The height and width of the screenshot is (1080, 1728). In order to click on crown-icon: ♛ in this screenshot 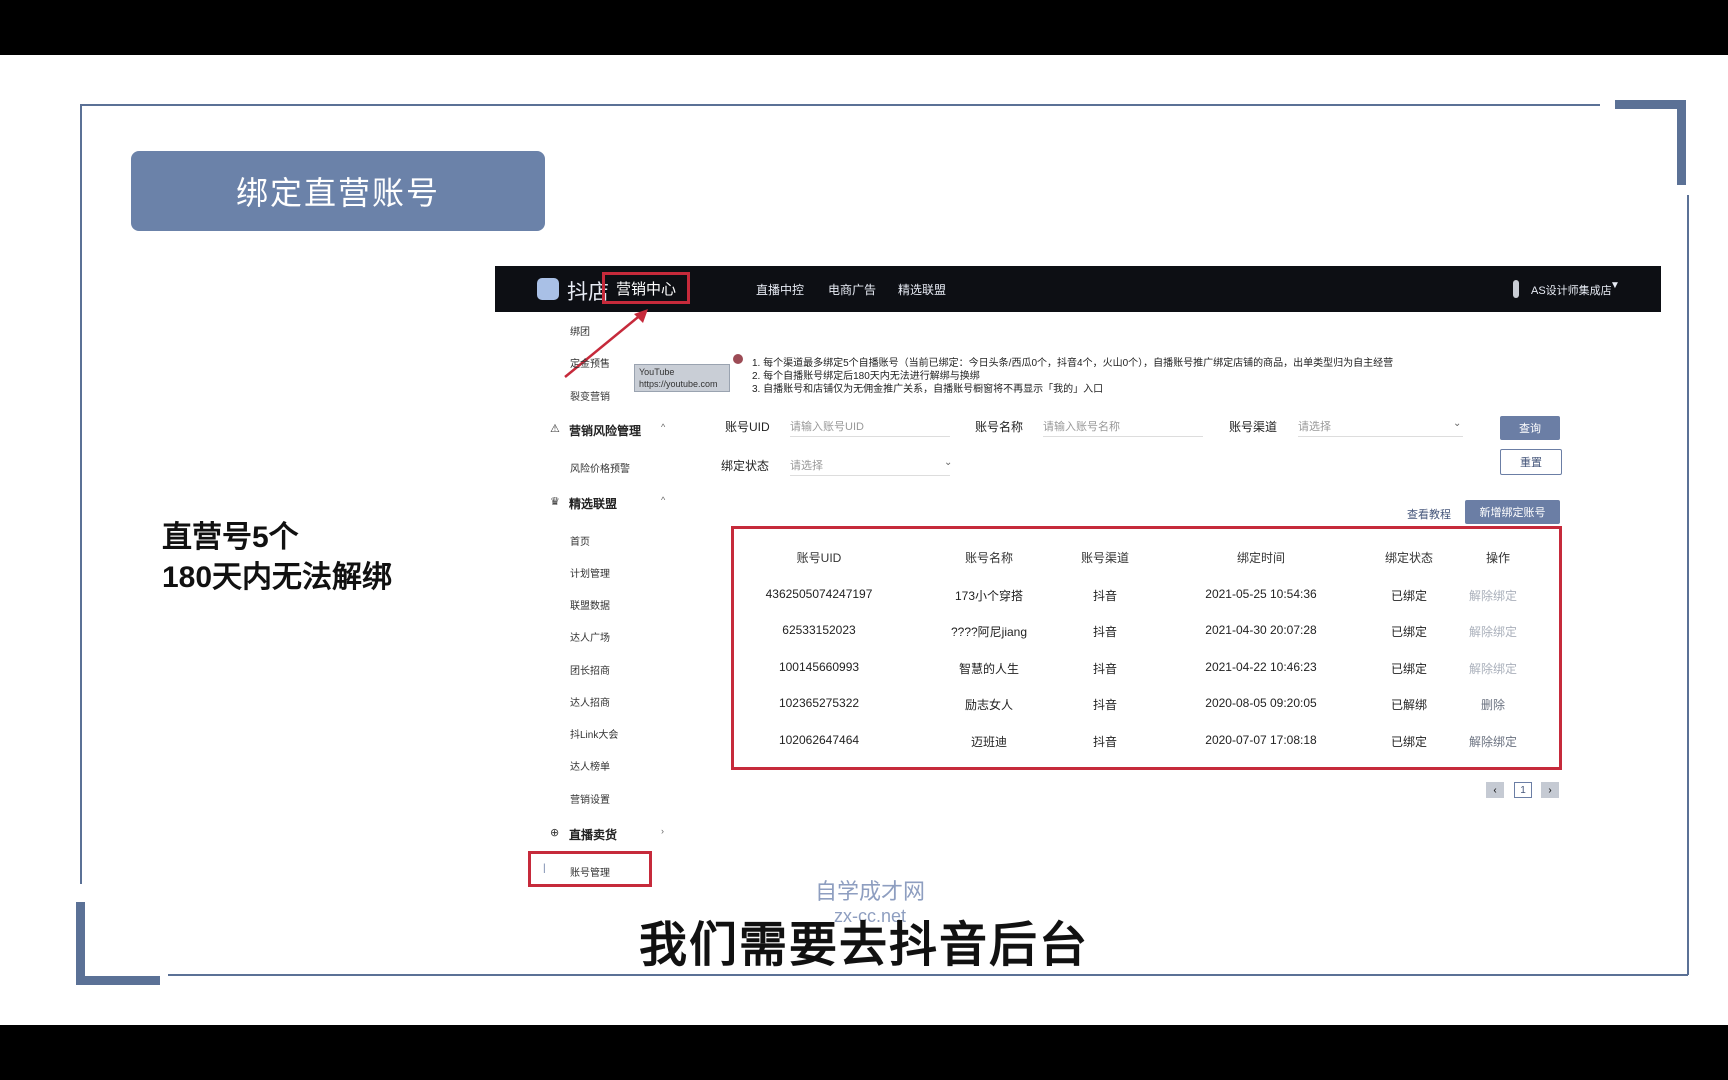, I will do `click(555, 502)`.